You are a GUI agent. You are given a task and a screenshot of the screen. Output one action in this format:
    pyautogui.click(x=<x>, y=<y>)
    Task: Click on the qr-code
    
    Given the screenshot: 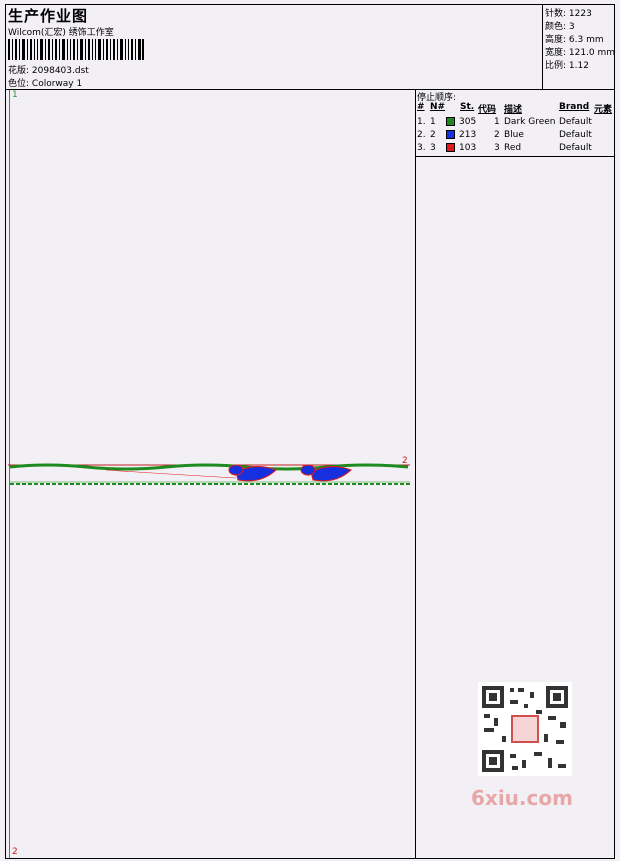 What is the action you would take?
    pyautogui.click(x=525, y=729)
    